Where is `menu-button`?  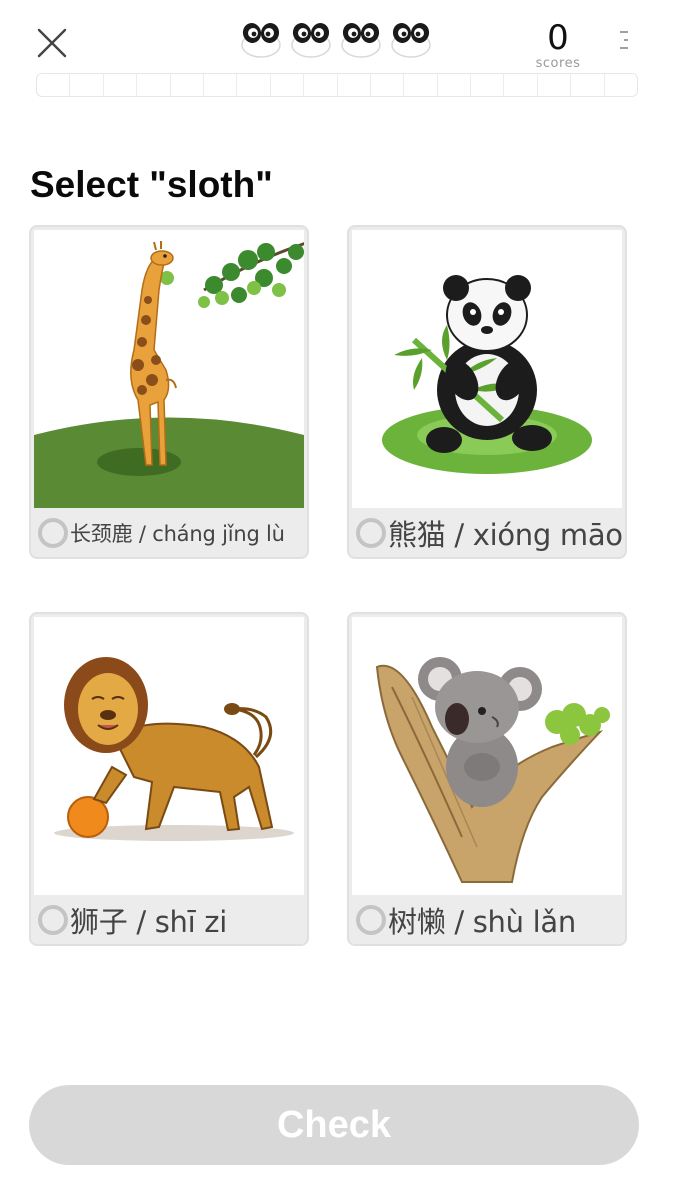 menu-button is located at coordinates (624, 41).